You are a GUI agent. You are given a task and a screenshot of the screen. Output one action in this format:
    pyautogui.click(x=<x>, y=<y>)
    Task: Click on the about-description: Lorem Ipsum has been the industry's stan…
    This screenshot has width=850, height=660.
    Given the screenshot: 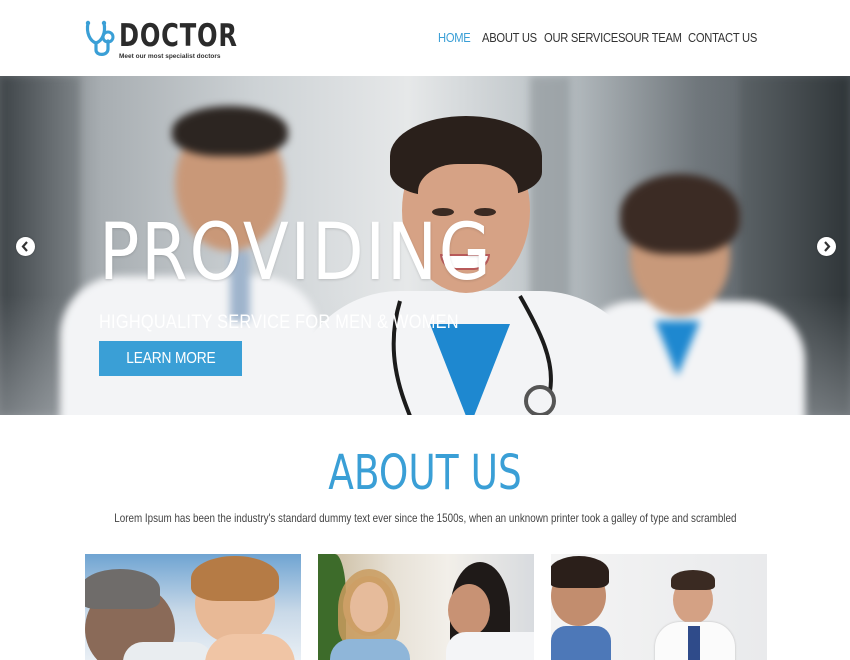 What is the action you would take?
    pyautogui.click(x=425, y=518)
    